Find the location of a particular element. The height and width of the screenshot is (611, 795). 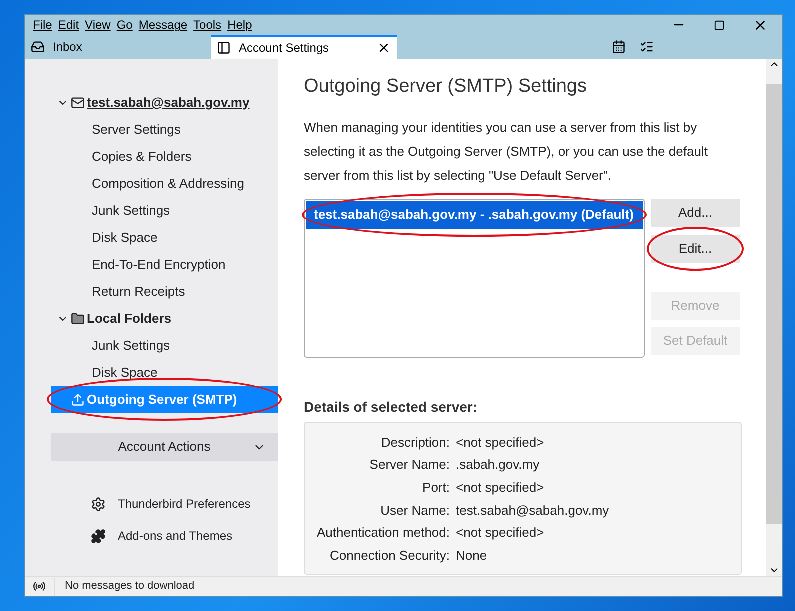

menu-item: Tools is located at coordinates (207, 25).